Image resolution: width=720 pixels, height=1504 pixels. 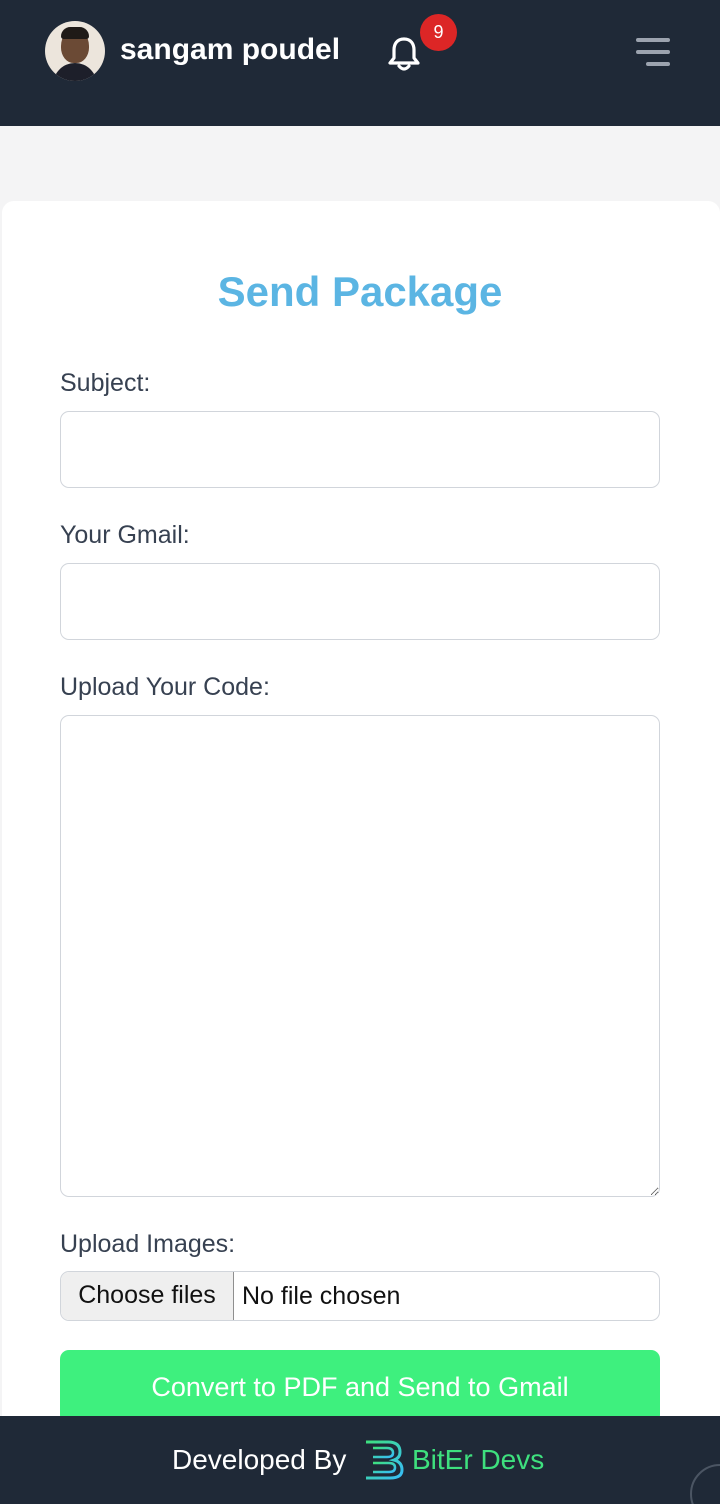 What do you see at coordinates (75, 72) in the screenshot?
I see `avatar-shirt` at bounding box center [75, 72].